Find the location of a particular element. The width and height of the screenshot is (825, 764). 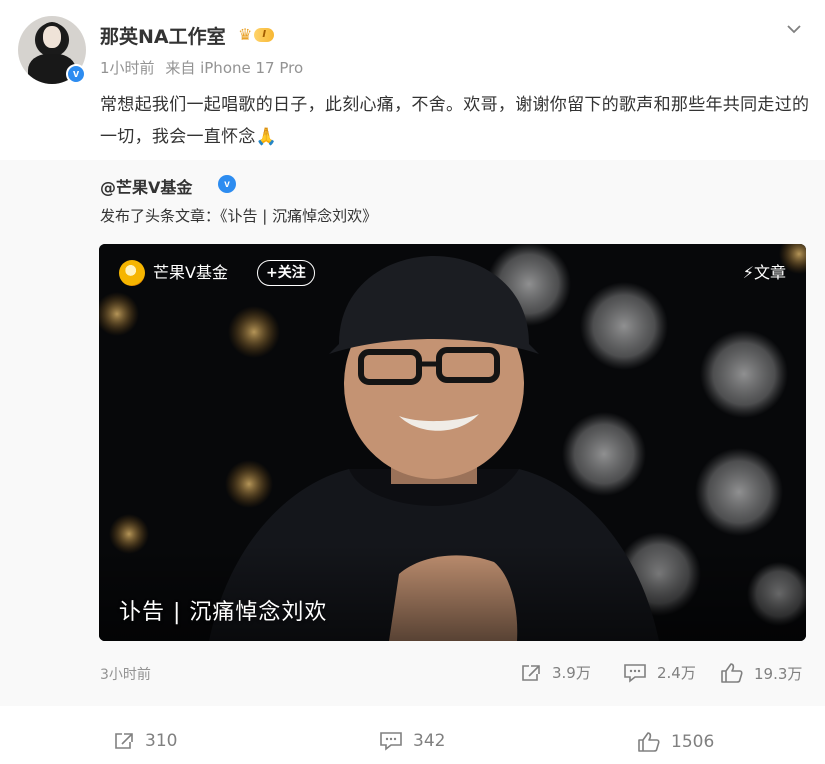

repost-time: 3小时前 is located at coordinates (125, 674).